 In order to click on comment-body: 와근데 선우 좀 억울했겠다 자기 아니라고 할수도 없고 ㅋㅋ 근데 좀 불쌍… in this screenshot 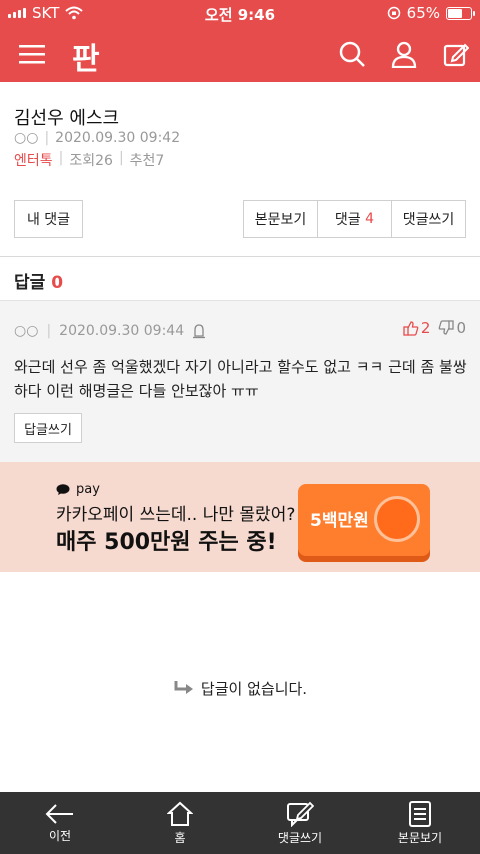, I will do `click(240, 379)`.